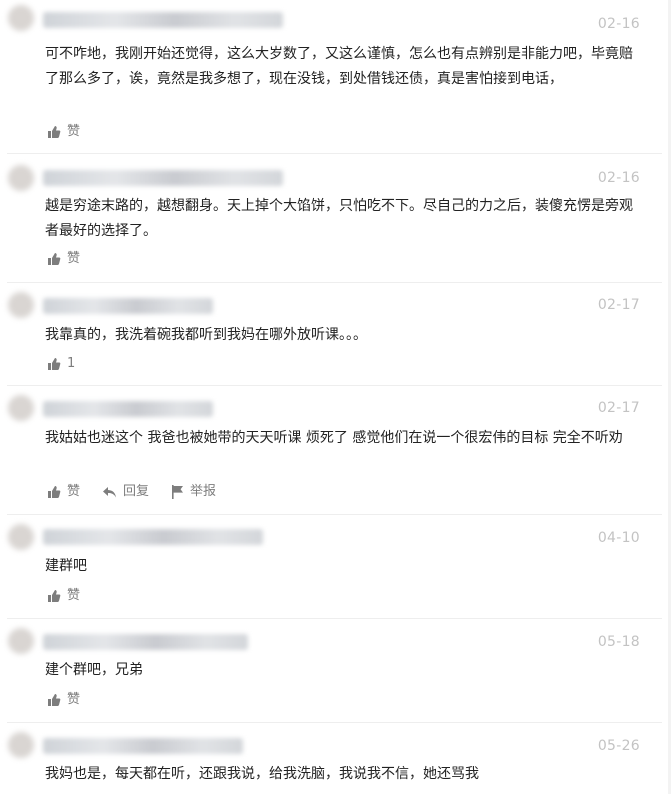 The image size is (671, 794). What do you see at coordinates (334, 532) in the screenshot?
I see `comment-header: 04-10` at bounding box center [334, 532].